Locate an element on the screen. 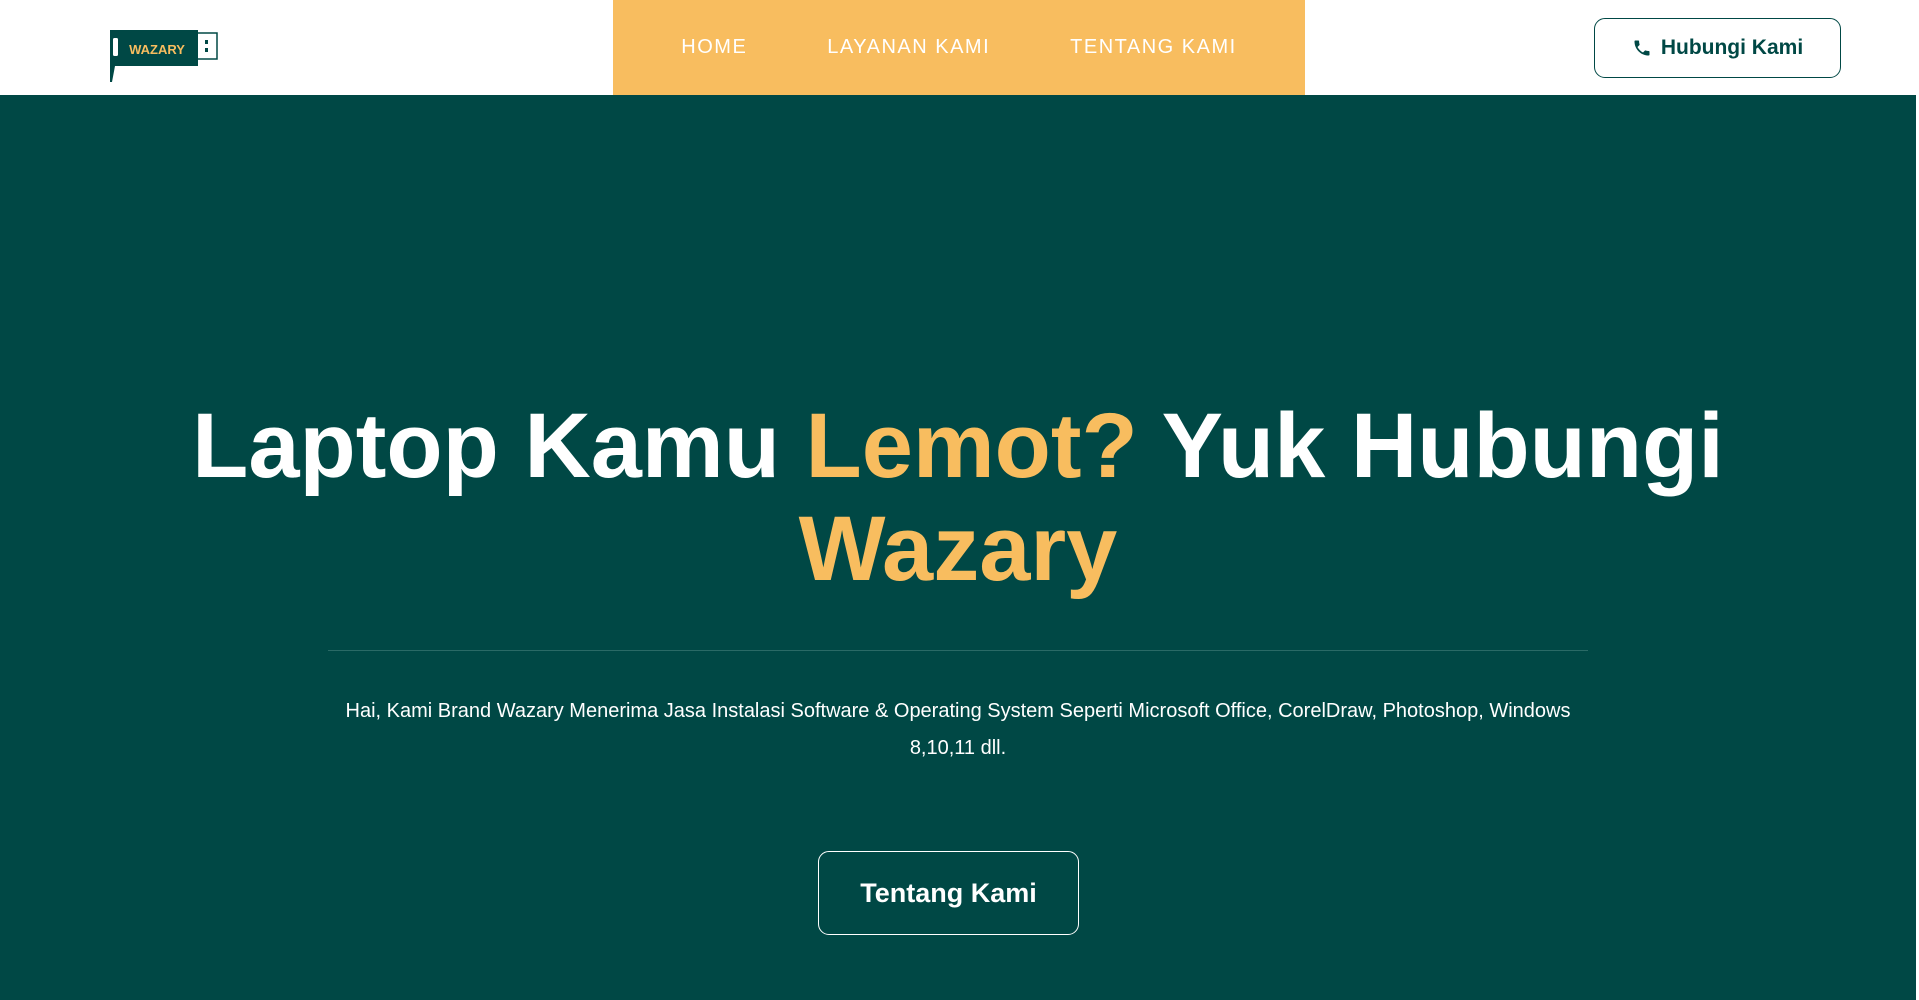 The image size is (1919, 1000). hubungi-kami-button: Hubungi Kami is located at coordinates (1717, 48).